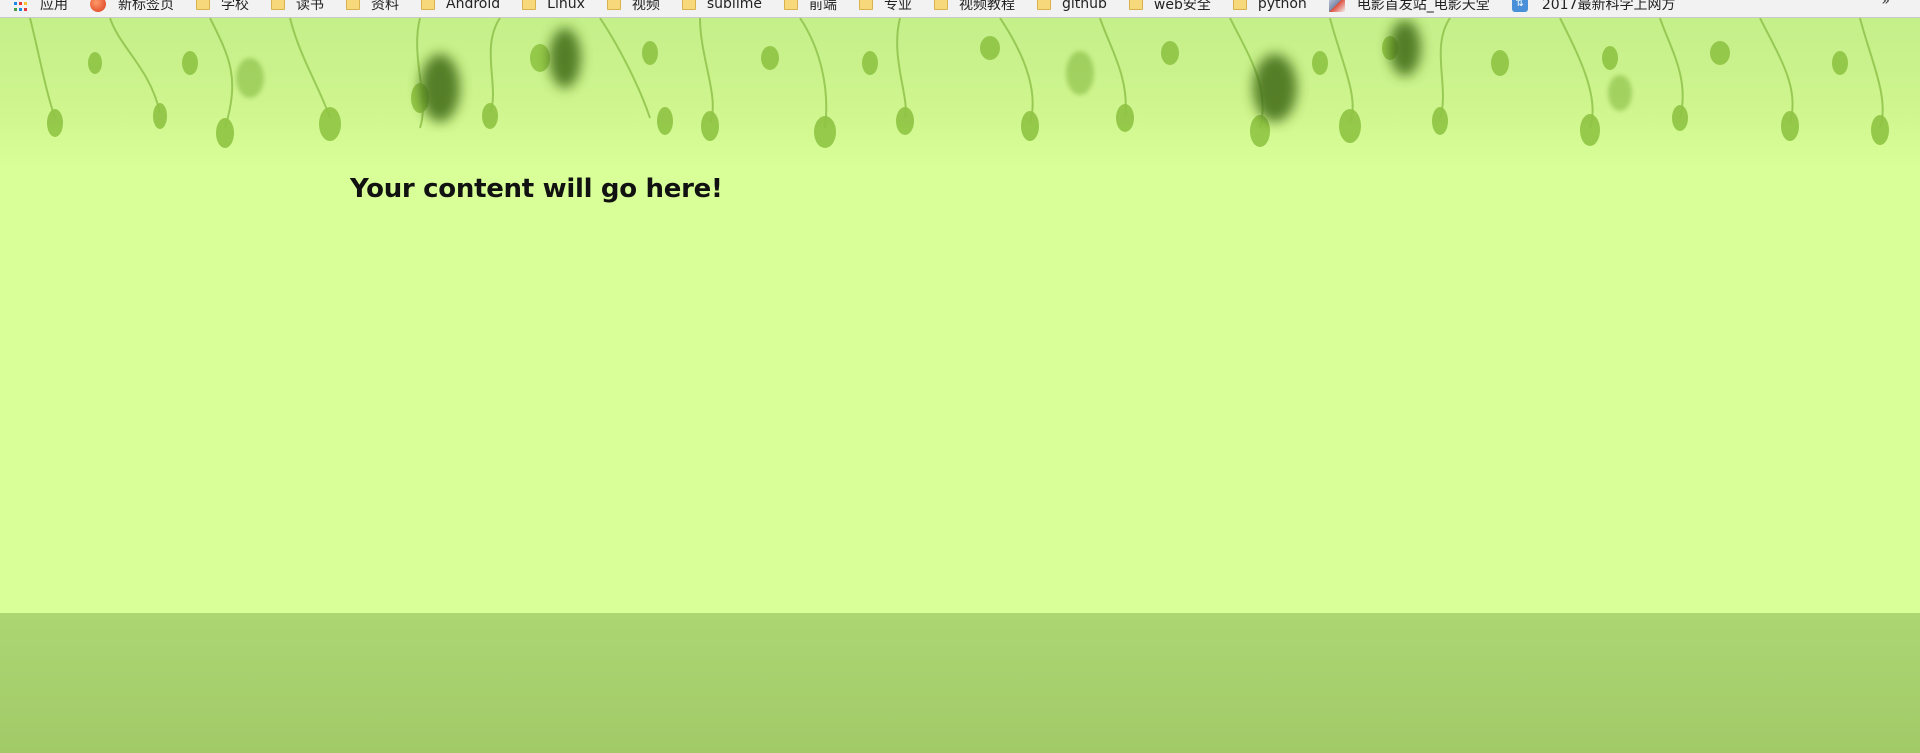 This screenshot has width=1920, height=753. Describe the element at coordinates (1182, 6) in the screenshot. I see `bookmark-label: web安全` at that location.